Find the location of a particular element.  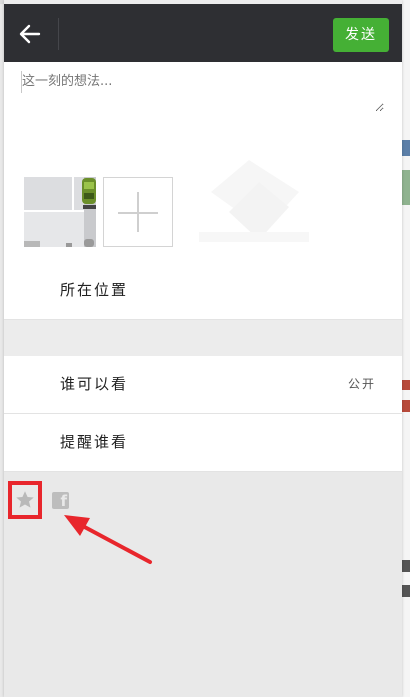

visibility-value: 公开 is located at coordinates (361, 384).